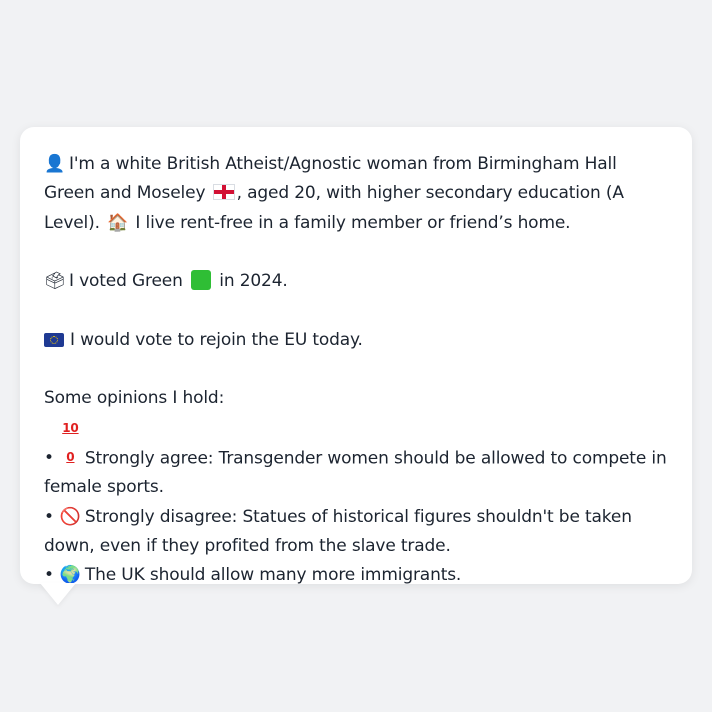 Image resolution: width=712 pixels, height=712 pixels. I want to click on eu-paragraph: I would vote to rejoin the EU today., so click(356, 340).